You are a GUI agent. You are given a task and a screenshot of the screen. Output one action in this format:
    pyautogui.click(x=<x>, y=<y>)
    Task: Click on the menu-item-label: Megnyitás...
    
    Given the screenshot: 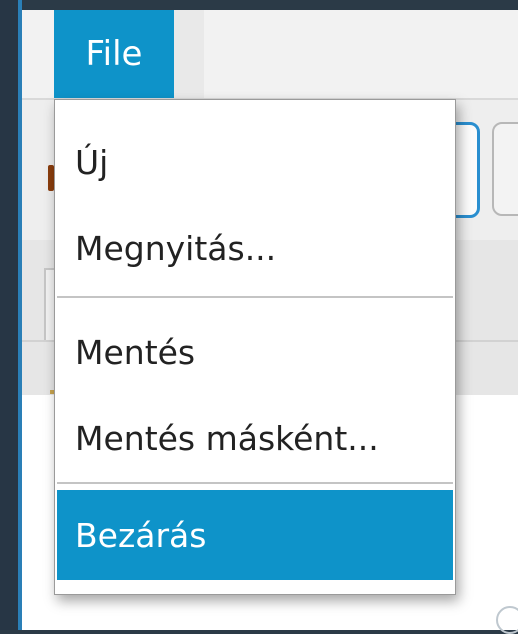 What is the action you would take?
    pyautogui.click(x=176, y=248)
    